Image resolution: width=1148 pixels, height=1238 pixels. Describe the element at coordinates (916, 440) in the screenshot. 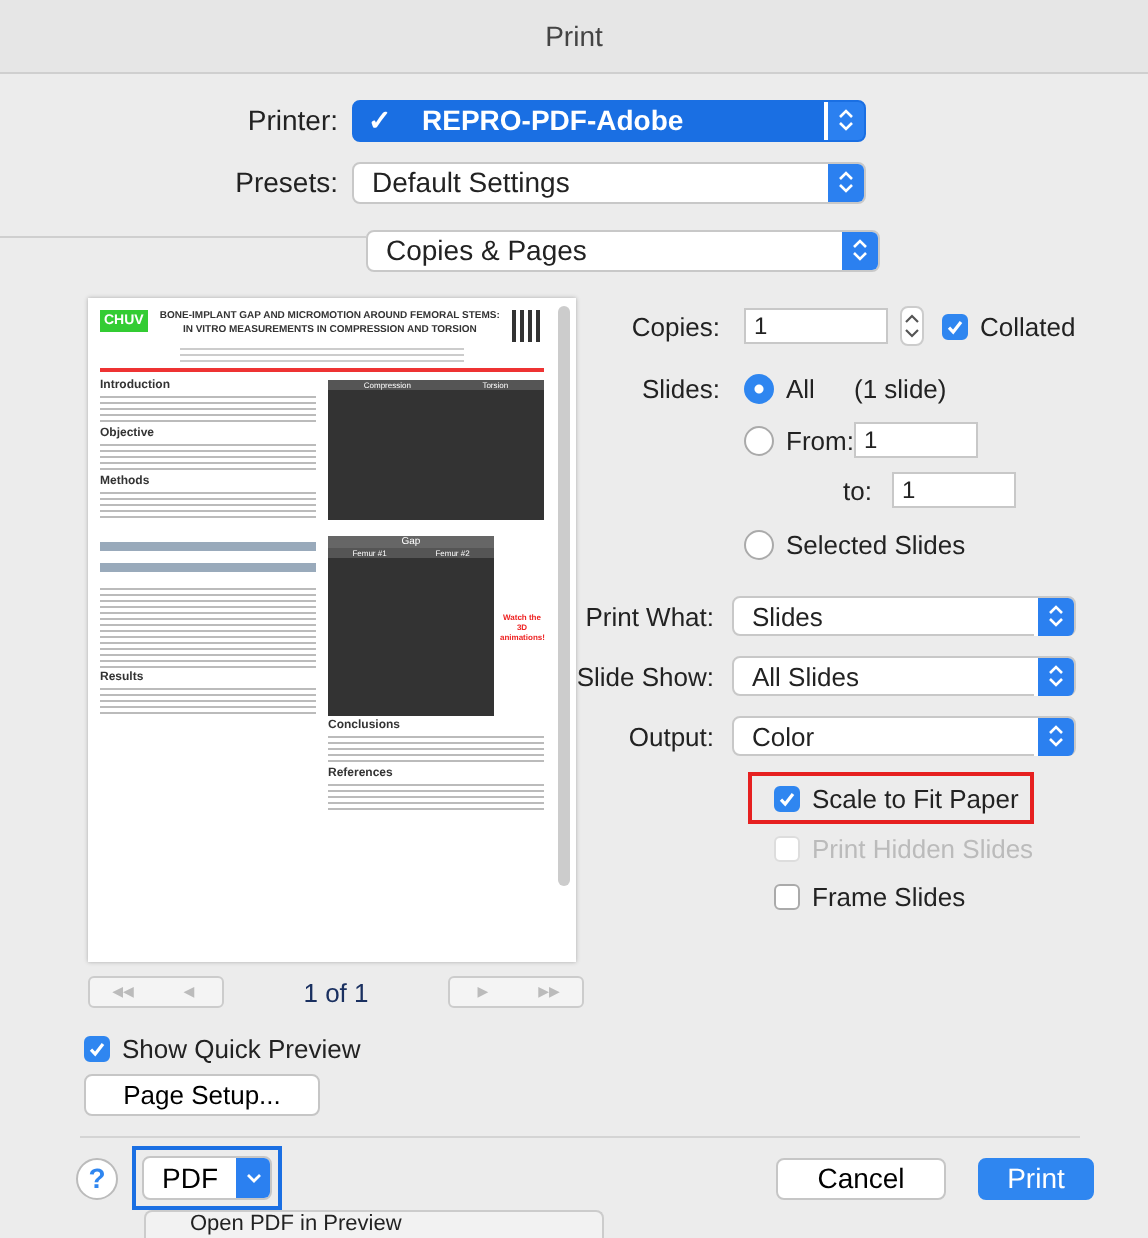

I see `from-field: 1` at that location.